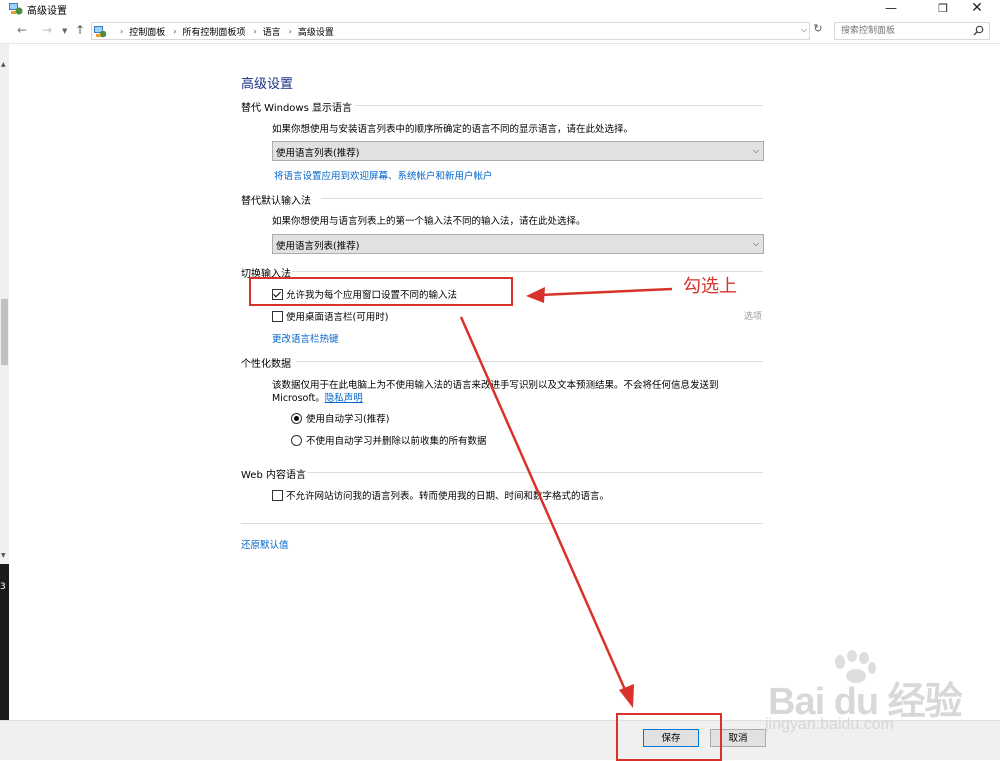 This screenshot has height=761, width=1000. Describe the element at coordinates (453, 129) in the screenshot. I see `display-language-description: 如果你想使用与安装语言列表中的顺序所确定的语言不同的显示语言，请在此处选择。` at that location.